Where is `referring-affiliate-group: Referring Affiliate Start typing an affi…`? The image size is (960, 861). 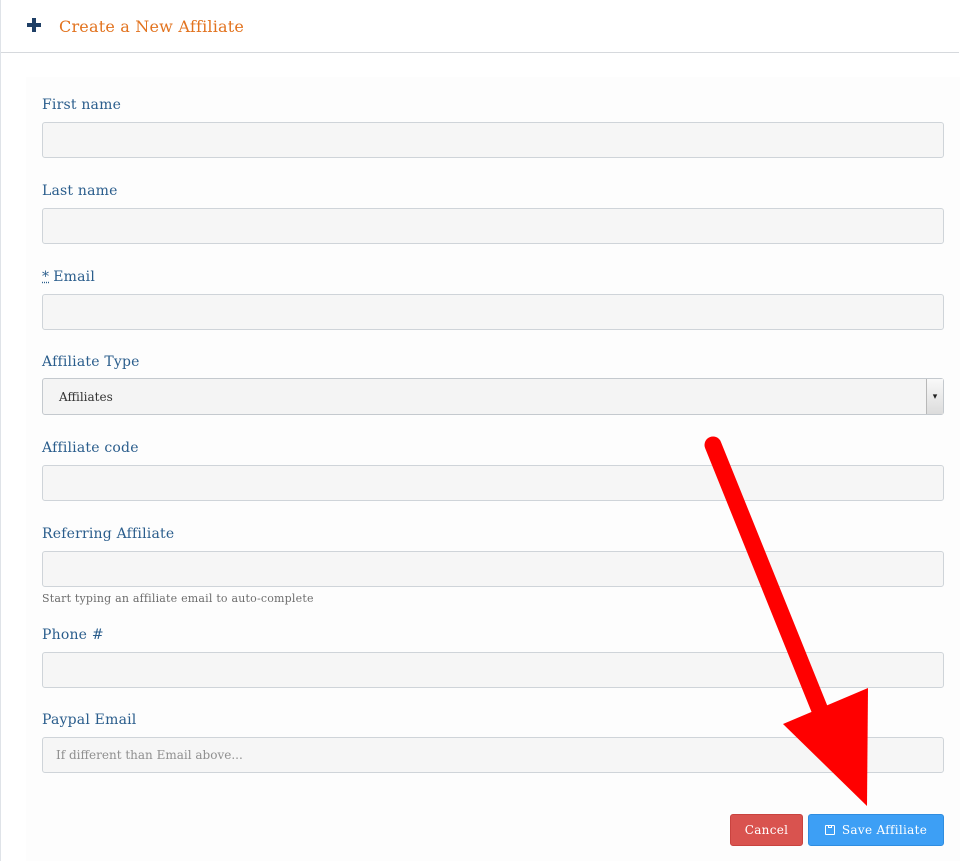
referring-affiliate-group: Referring Affiliate Start typing an affi… is located at coordinates (493, 564).